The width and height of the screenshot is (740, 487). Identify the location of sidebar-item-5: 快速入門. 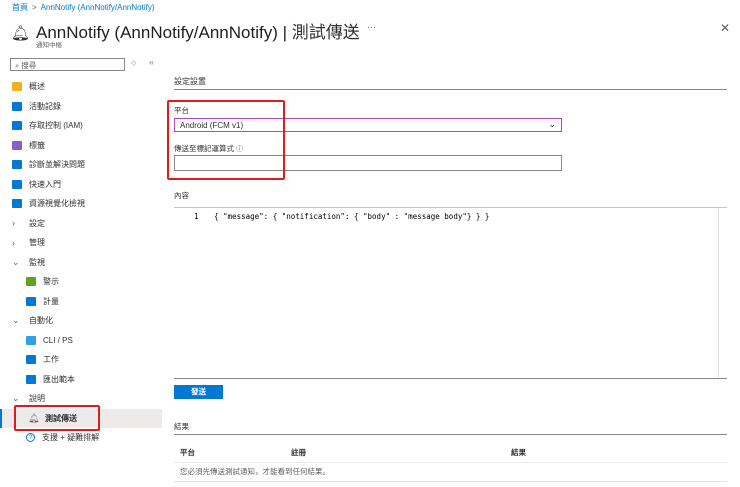
(81, 184).